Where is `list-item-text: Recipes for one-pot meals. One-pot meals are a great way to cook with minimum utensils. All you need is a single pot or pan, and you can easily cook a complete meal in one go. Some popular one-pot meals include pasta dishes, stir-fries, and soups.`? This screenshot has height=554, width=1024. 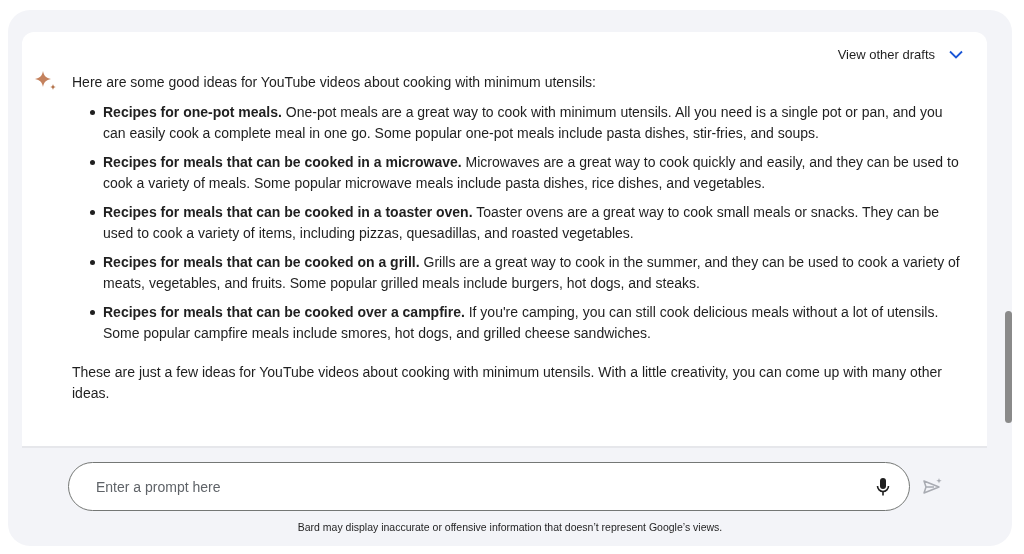 list-item-text: Recipes for one-pot meals. One-pot meals are a great way to cook with minimum utensils. All you need is a single pot or pan, and you can easily cook a complete meal in one go. Some popular one-pot meals include pasta dishes, stir-fries, and soups. is located at coordinates (523, 123).